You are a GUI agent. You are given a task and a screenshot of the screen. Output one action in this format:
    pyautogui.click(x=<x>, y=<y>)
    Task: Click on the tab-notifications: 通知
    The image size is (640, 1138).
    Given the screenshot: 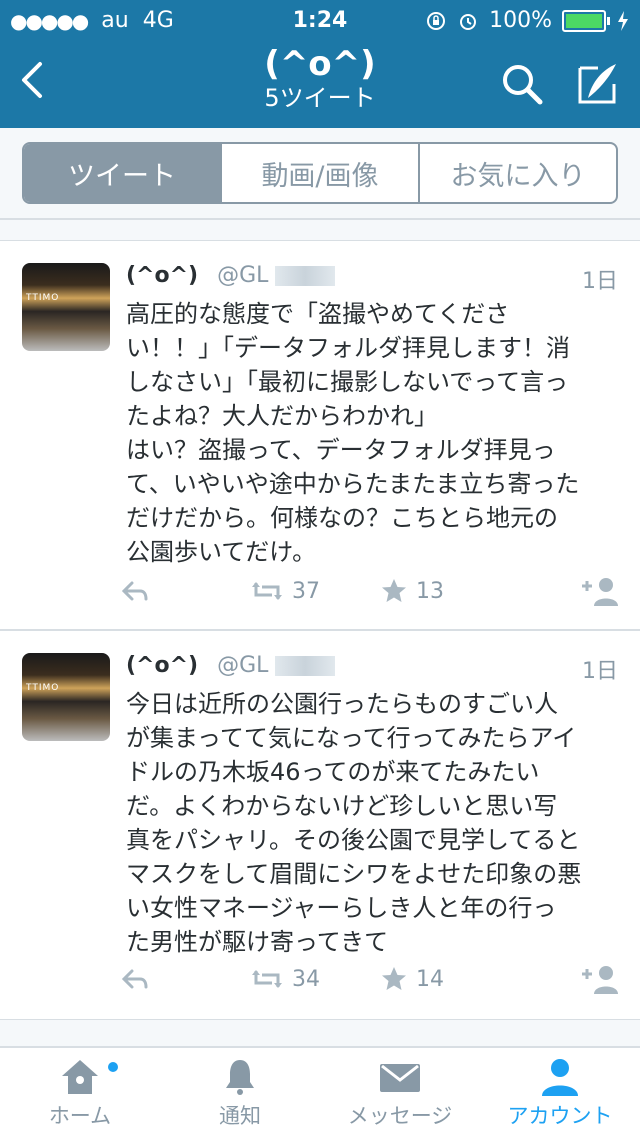 What is the action you would take?
    pyautogui.click(x=240, y=1093)
    